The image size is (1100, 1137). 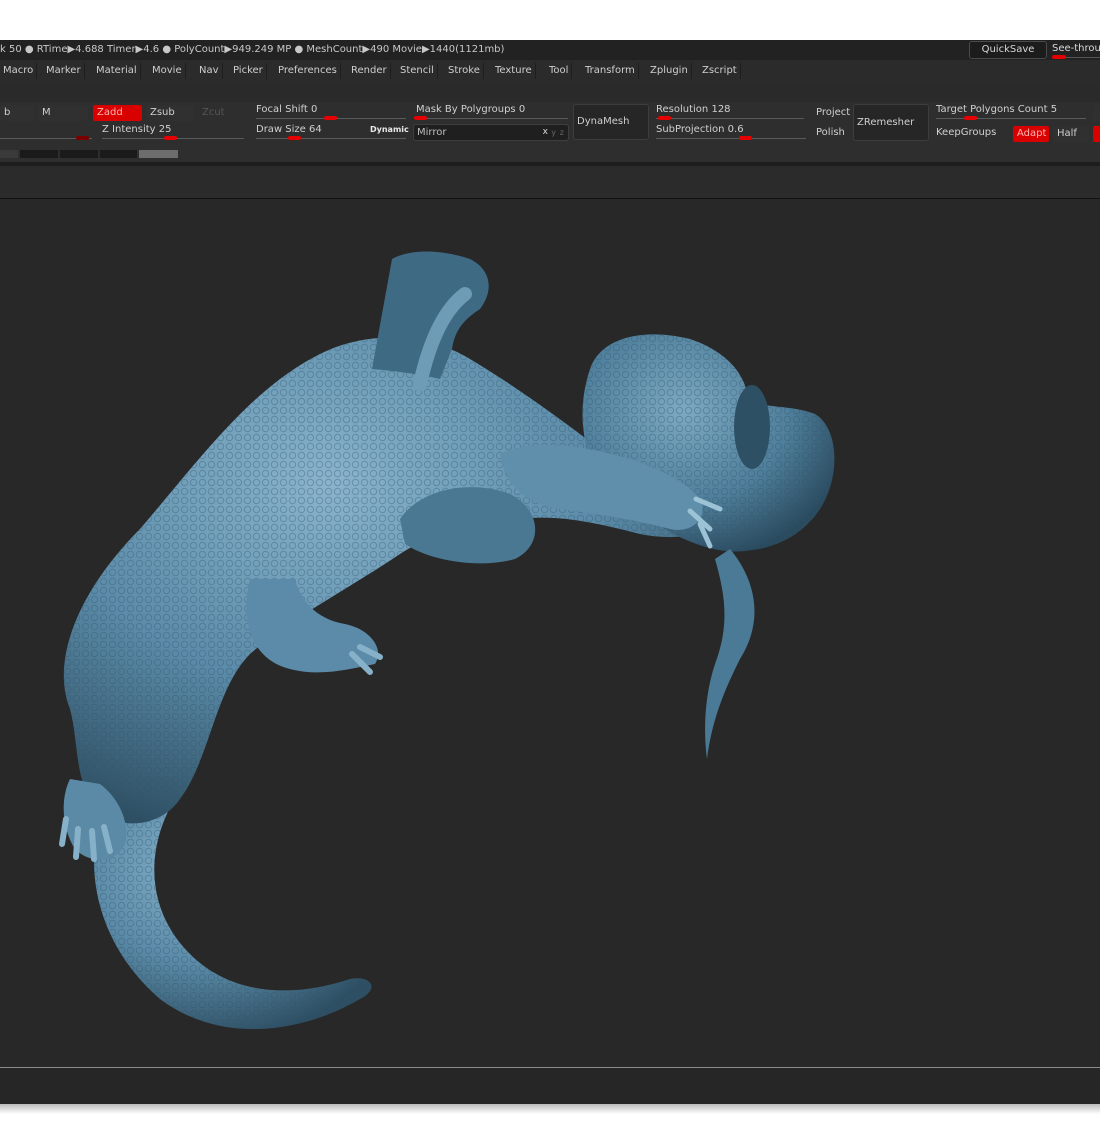 What do you see at coordinates (248, 71) in the screenshot?
I see `menu-picker: Picker` at bounding box center [248, 71].